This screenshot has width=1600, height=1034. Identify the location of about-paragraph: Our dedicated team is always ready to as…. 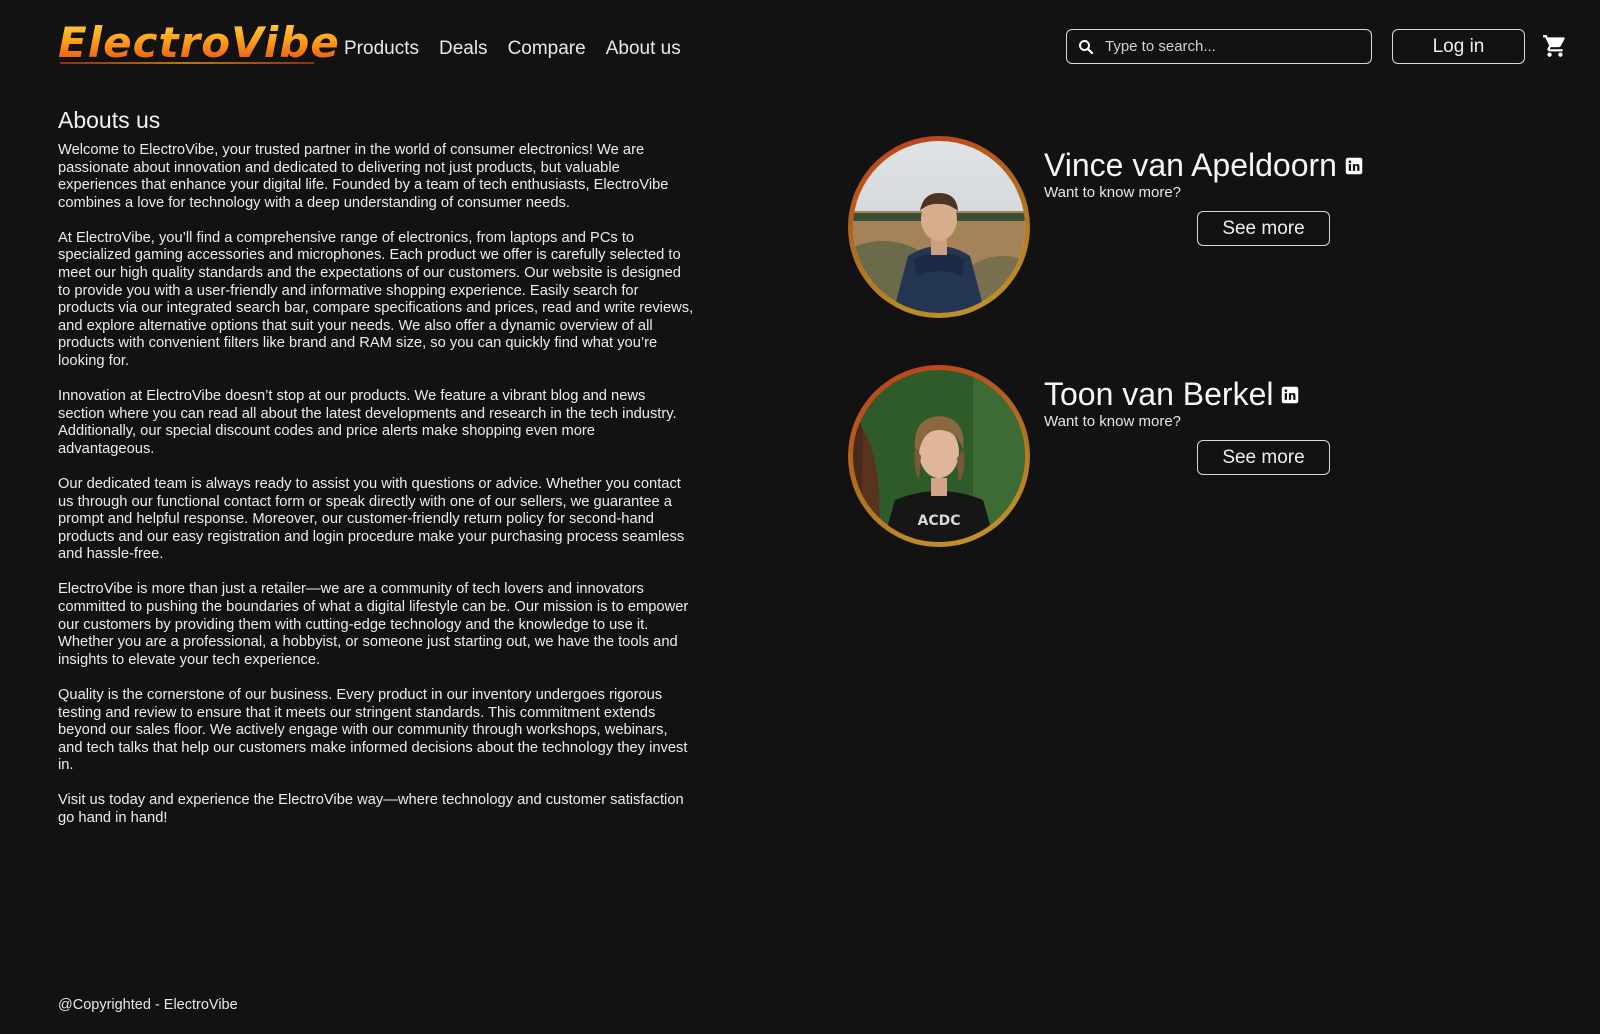
(371, 519).